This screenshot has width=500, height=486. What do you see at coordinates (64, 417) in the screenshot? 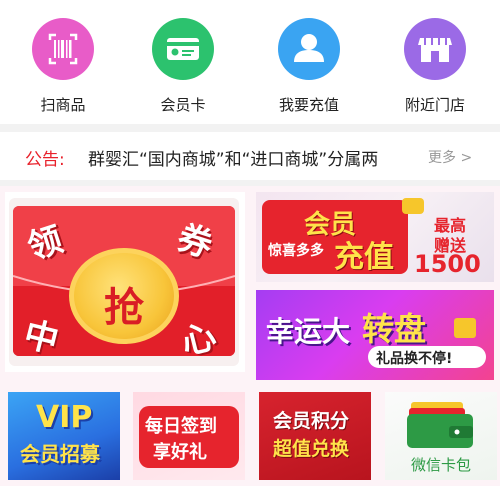
I see `vip-title: VIP` at bounding box center [64, 417].